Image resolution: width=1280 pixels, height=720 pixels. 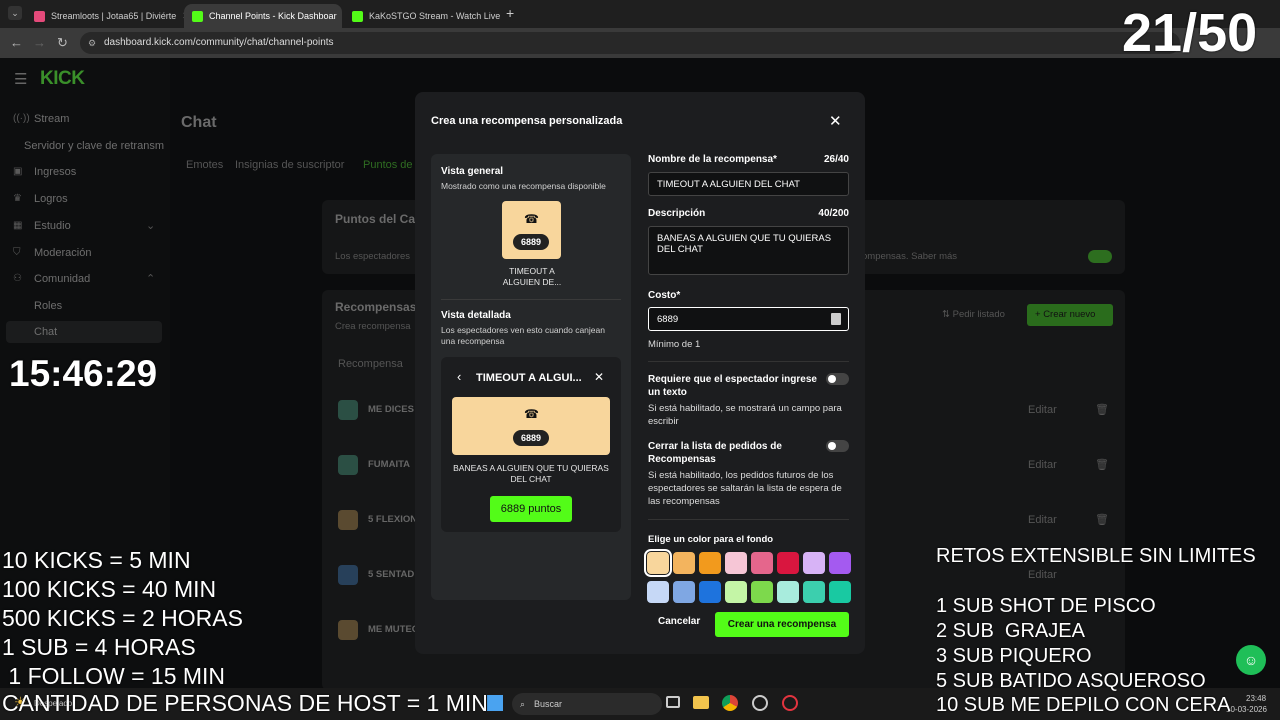 I want to click on sidebar-item-stream: ((·)) Stream, so click(x=82, y=119).